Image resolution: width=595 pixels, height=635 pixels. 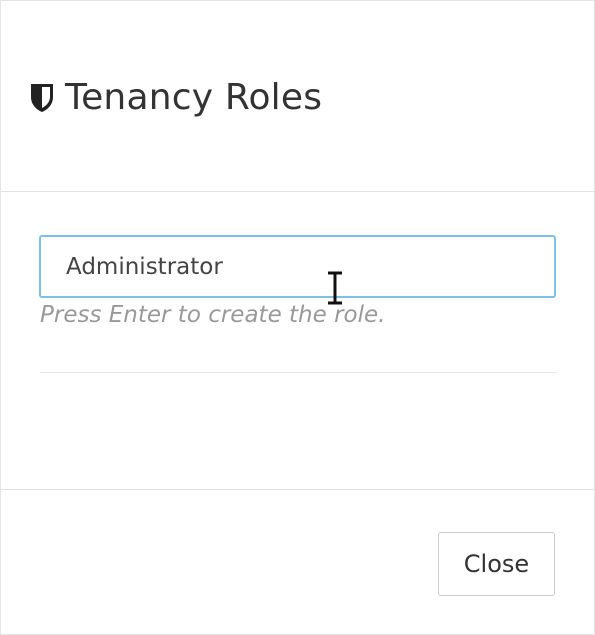 I want to click on body-divider, so click(x=298, y=372).